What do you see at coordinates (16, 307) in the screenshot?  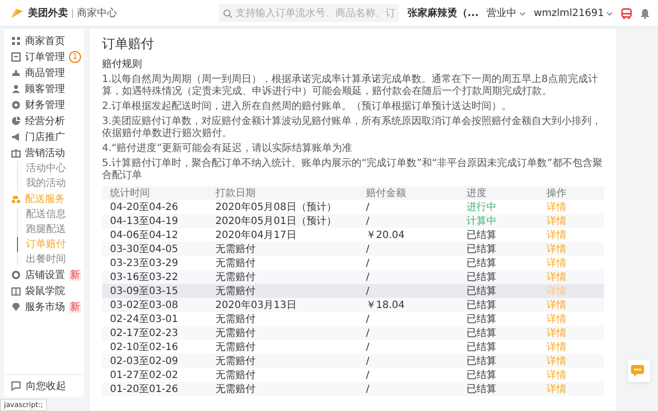 I see `diamond-icon` at bounding box center [16, 307].